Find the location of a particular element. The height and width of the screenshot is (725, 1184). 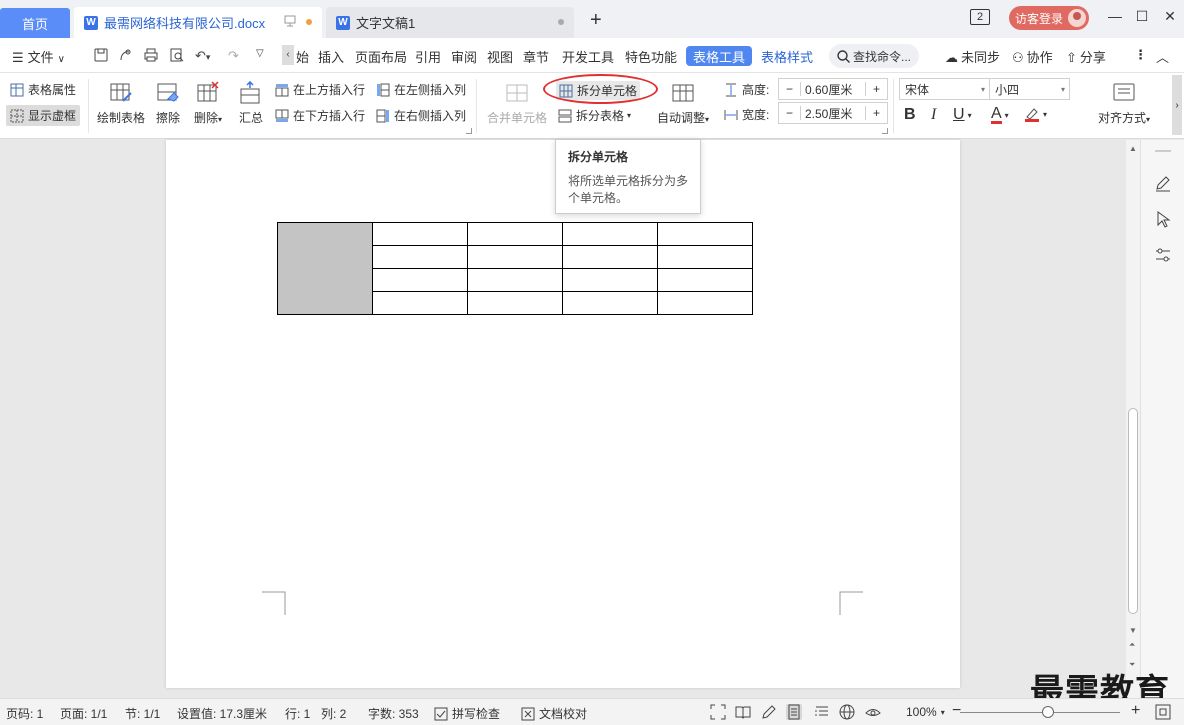

menu-table-tools: 表格工具 is located at coordinates (719, 56).